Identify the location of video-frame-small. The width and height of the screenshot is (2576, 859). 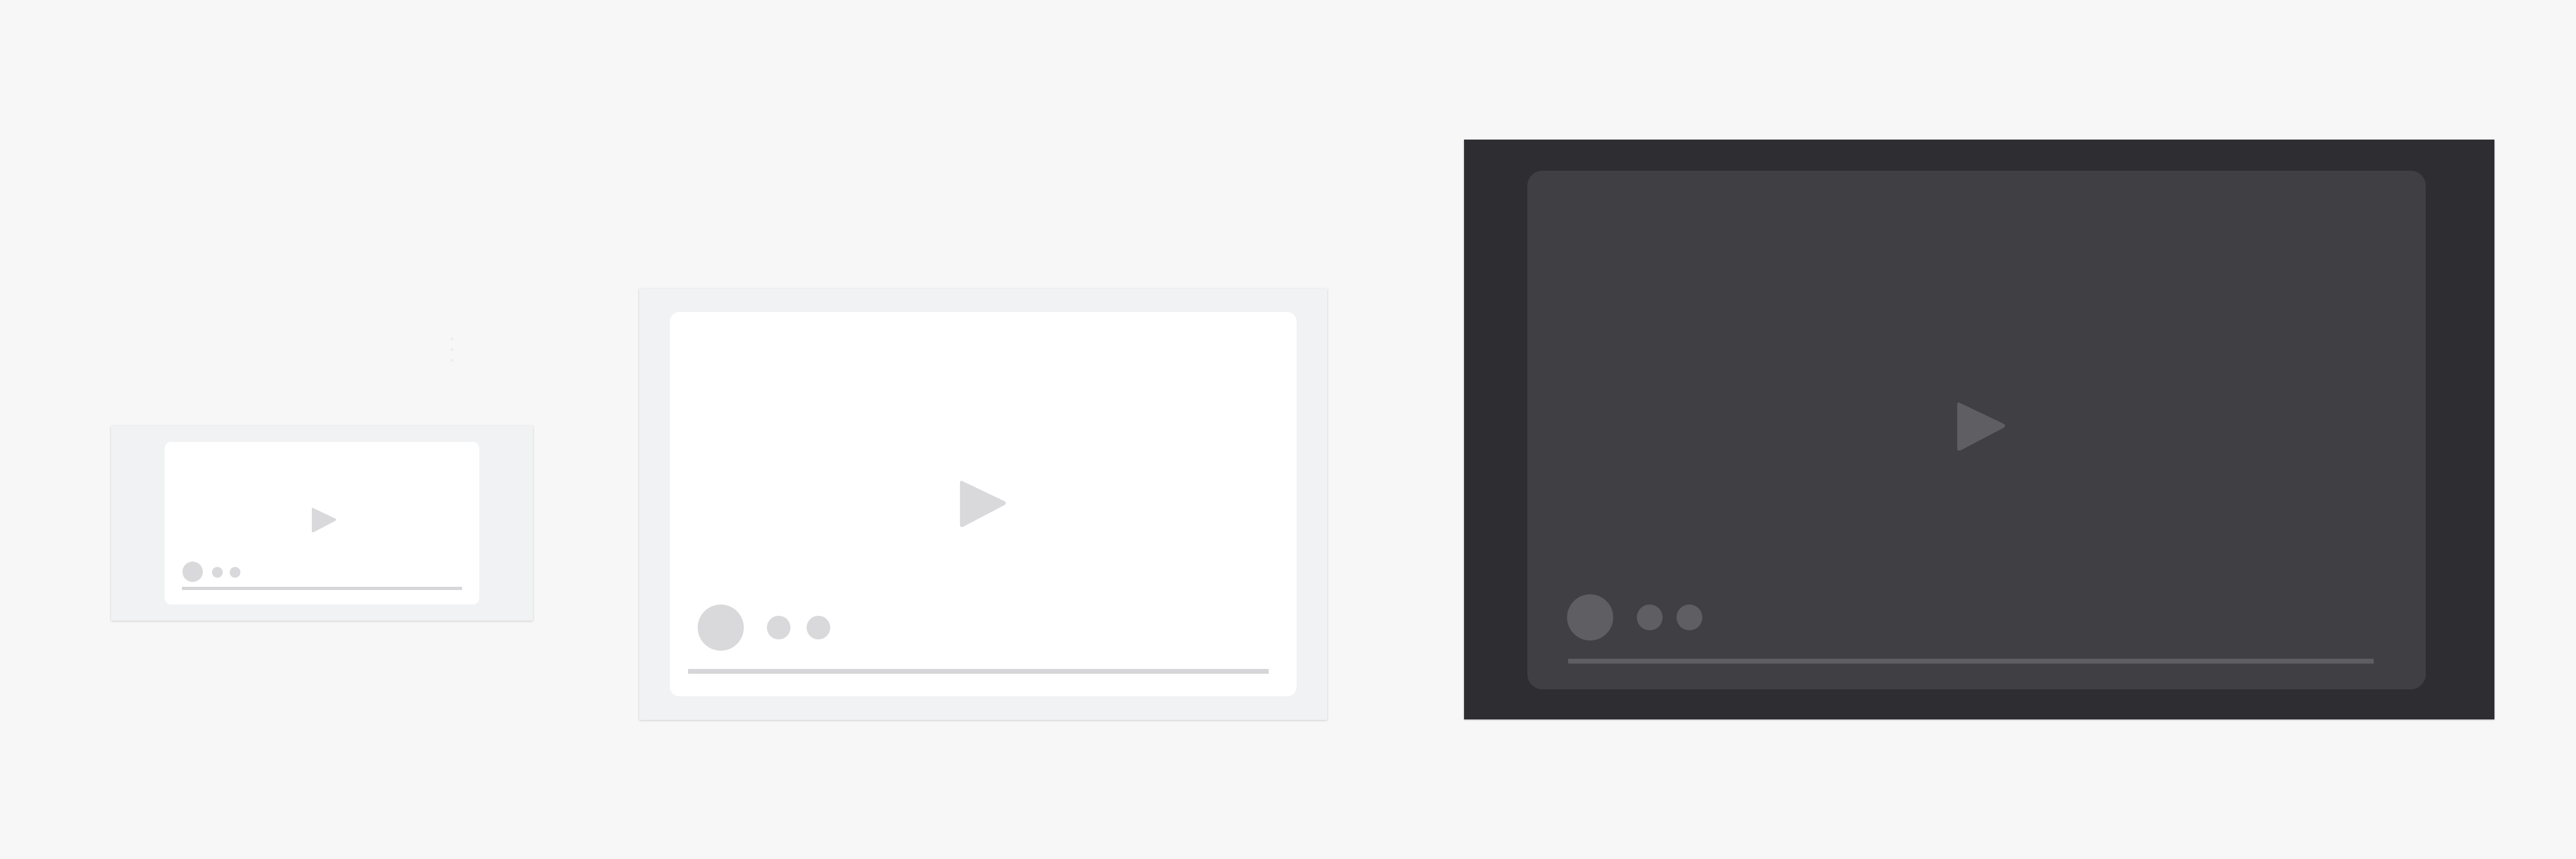
(322, 523).